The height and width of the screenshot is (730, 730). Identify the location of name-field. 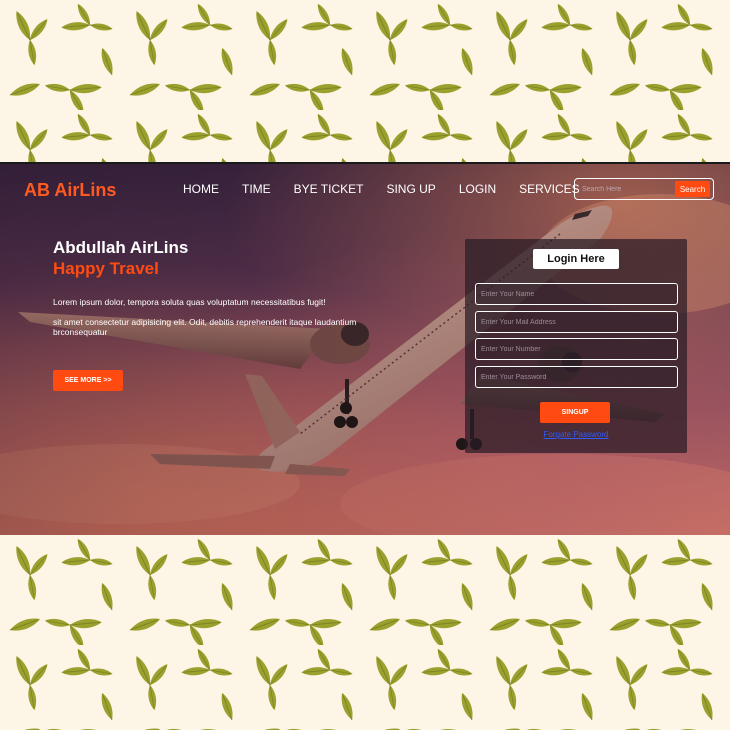
(576, 294).